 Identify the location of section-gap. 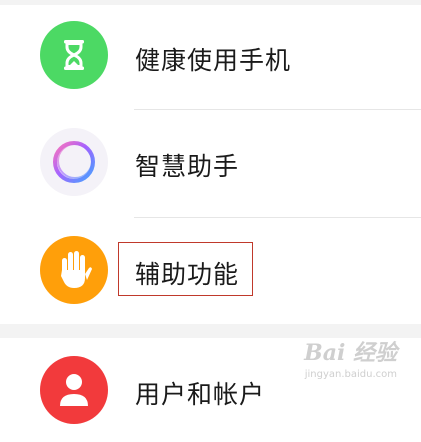
(210, 331).